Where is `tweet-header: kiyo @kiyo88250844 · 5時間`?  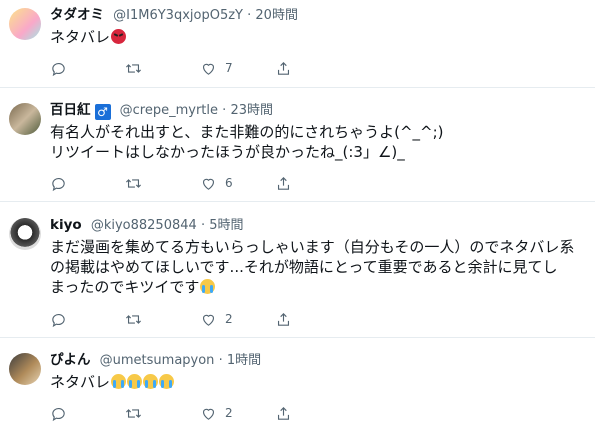
tweet-header: kiyo @kiyo88250844 · 5時間 is located at coordinates (147, 225).